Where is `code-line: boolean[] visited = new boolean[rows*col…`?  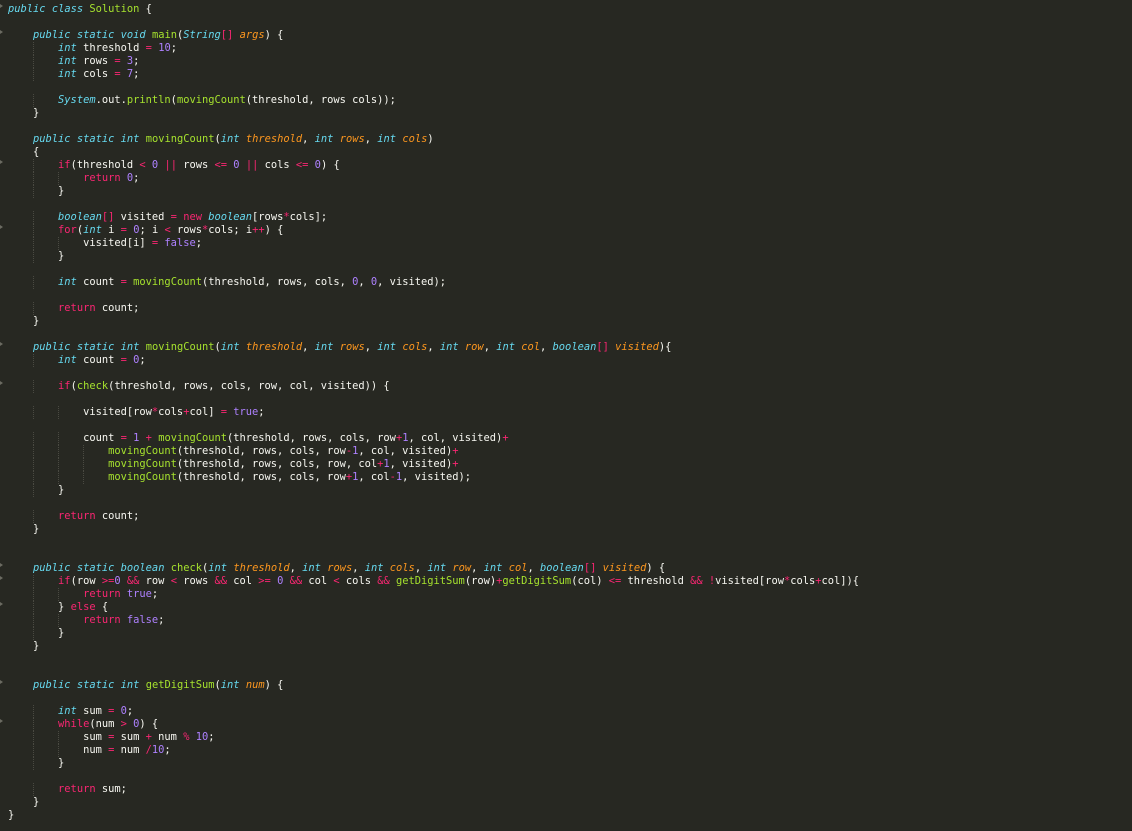
code-line: boolean[] visited = new boolean[rows*col… is located at coordinates (433, 217).